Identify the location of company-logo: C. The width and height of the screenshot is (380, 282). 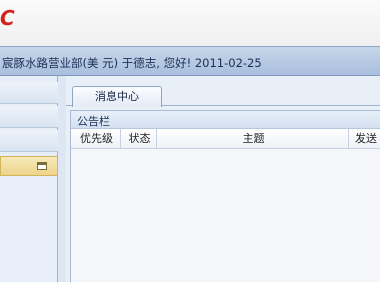
(7, 18).